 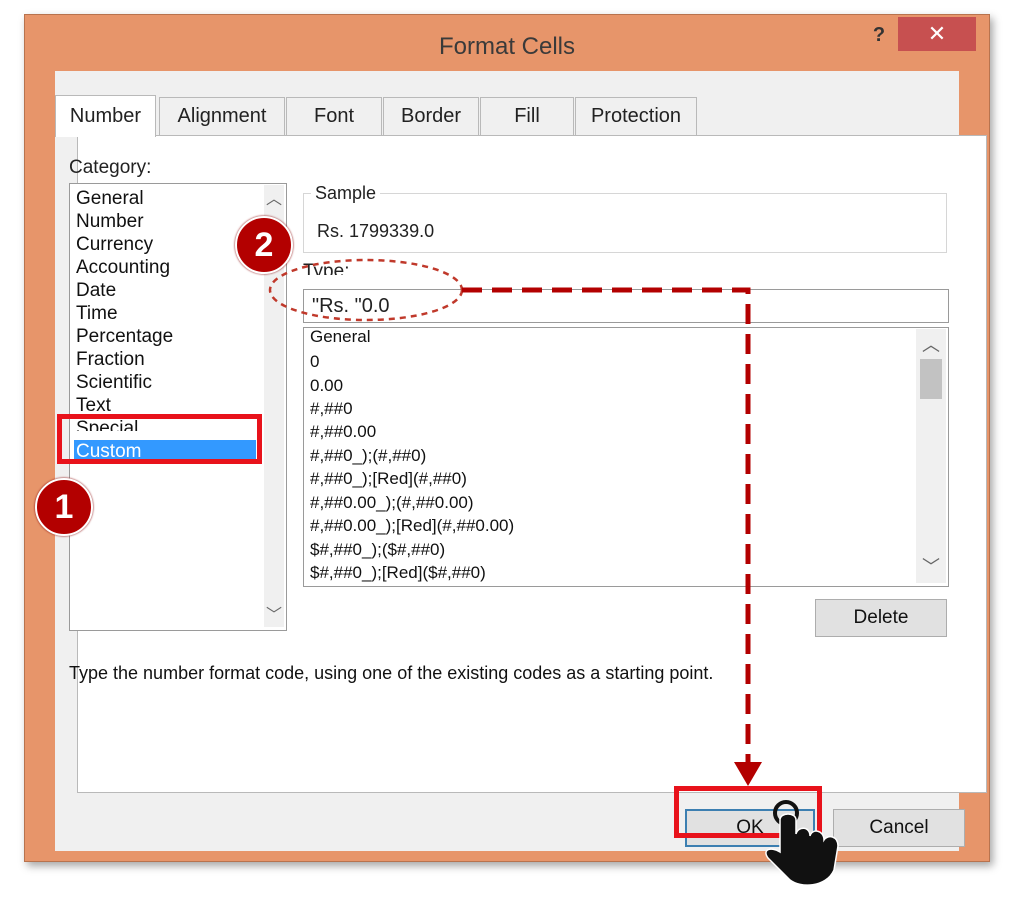 I want to click on type-highlight-ellipse, so click(x=366, y=290).